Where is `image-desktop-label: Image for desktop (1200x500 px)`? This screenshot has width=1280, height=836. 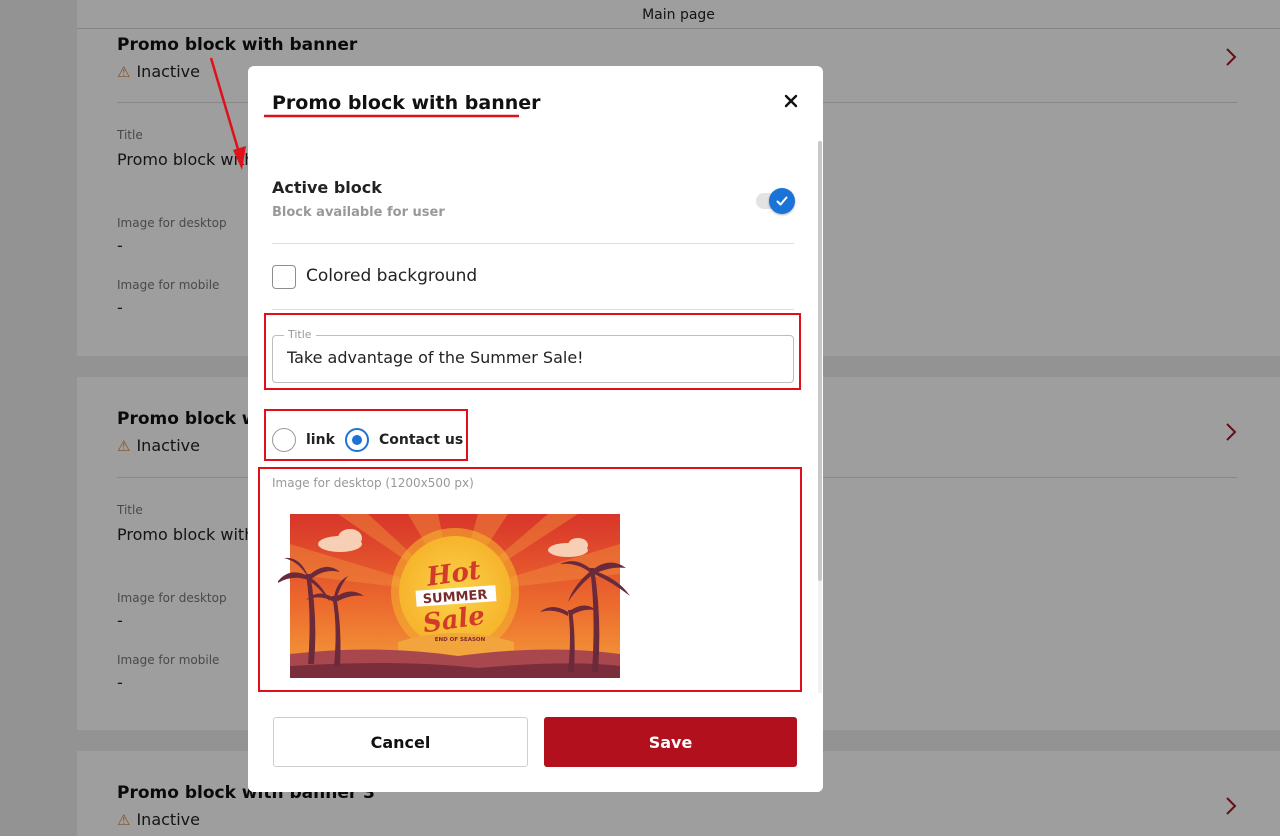 image-desktop-label: Image for desktop (1200x500 px) is located at coordinates (373, 483).